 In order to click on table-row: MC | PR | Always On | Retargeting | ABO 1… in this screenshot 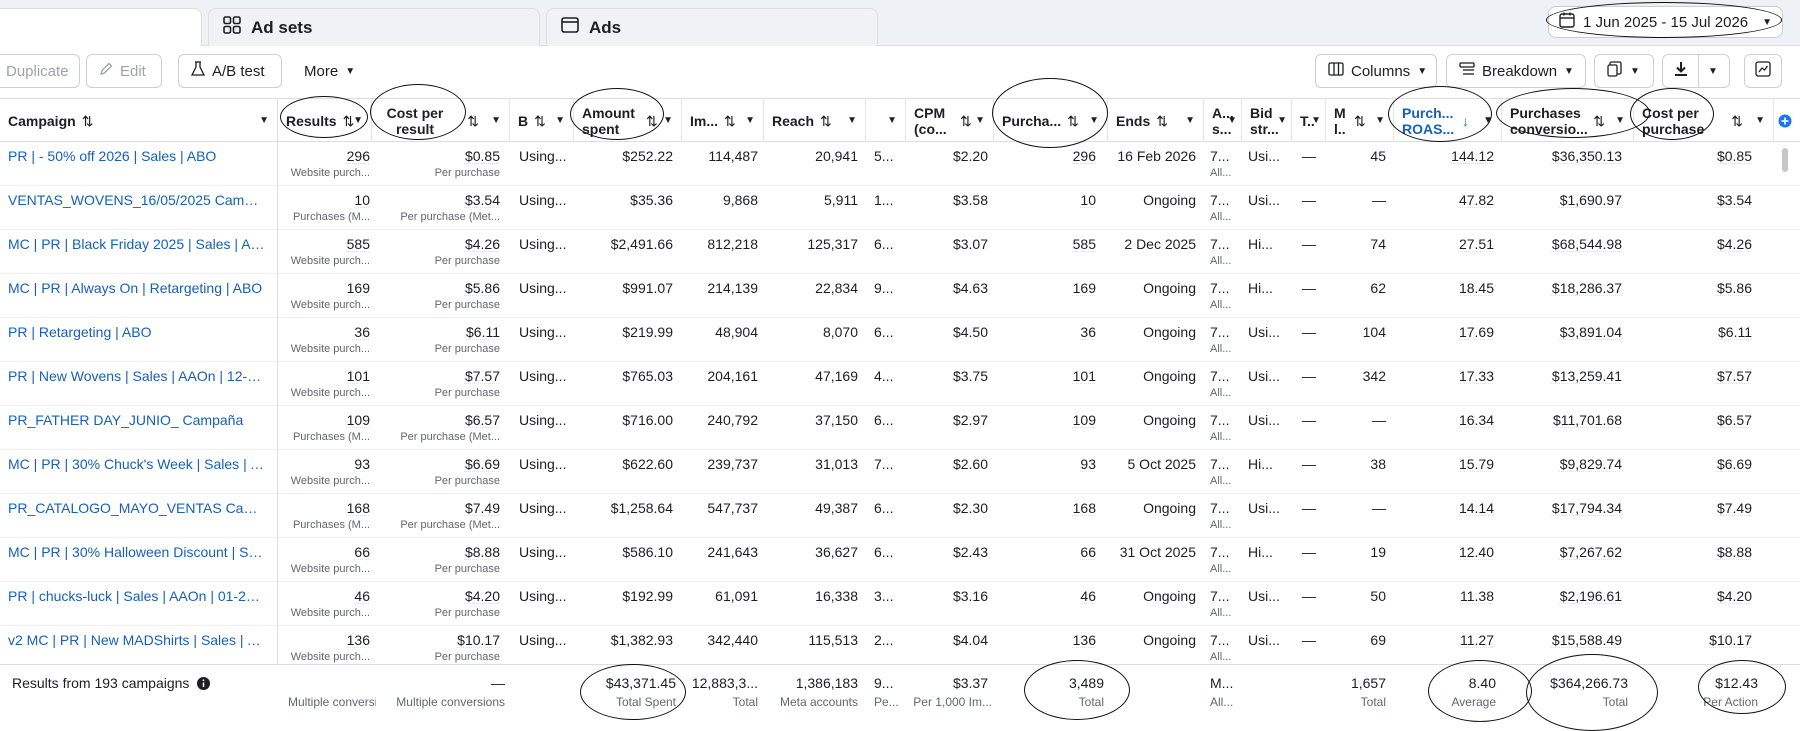, I will do `click(900, 296)`.